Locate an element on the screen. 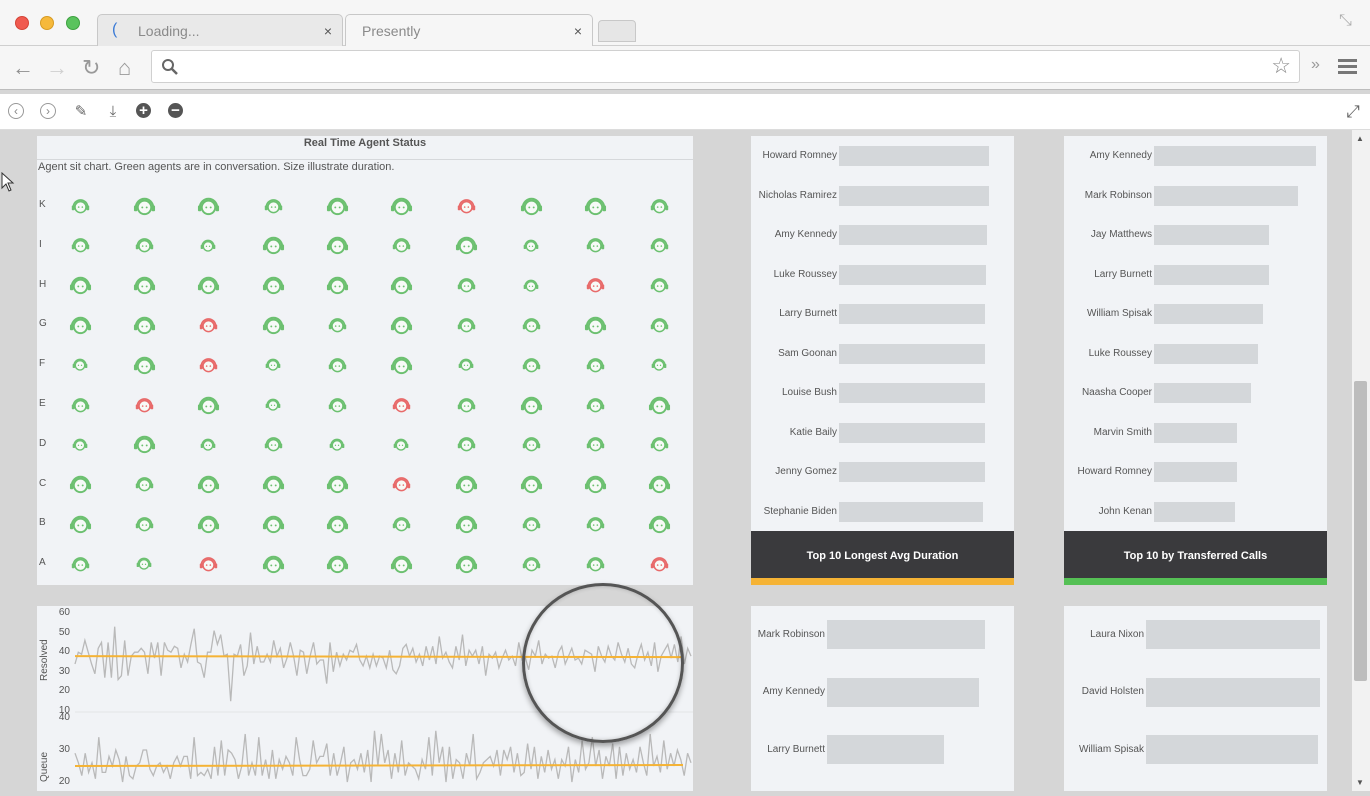  previous-slide-button: ‹ is located at coordinates (16, 111).